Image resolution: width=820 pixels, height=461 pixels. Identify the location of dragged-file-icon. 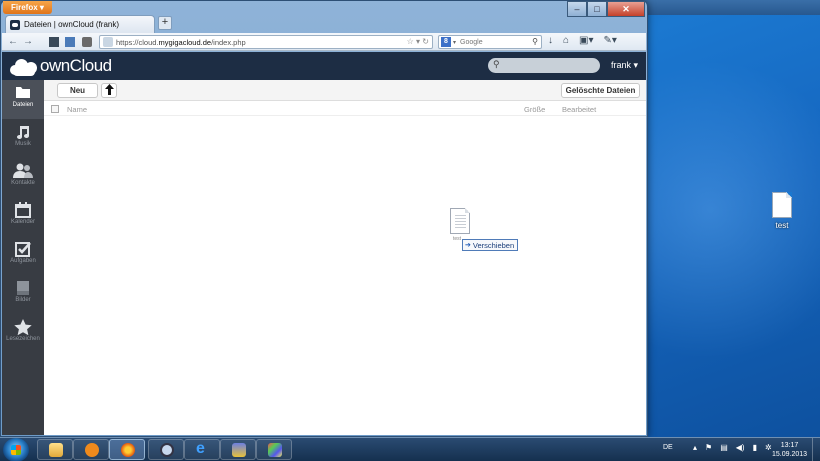
(460, 221).